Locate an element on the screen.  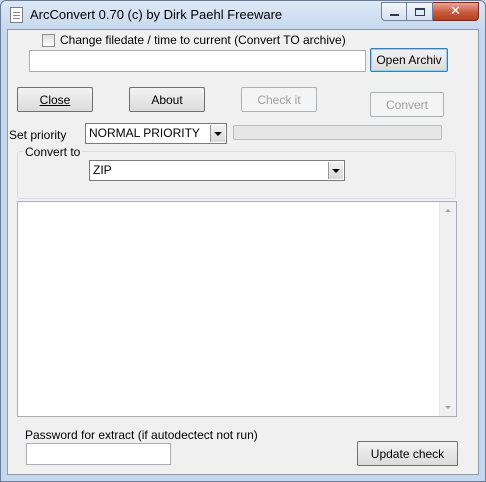
check-it-button: Check it is located at coordinates (279, 99).